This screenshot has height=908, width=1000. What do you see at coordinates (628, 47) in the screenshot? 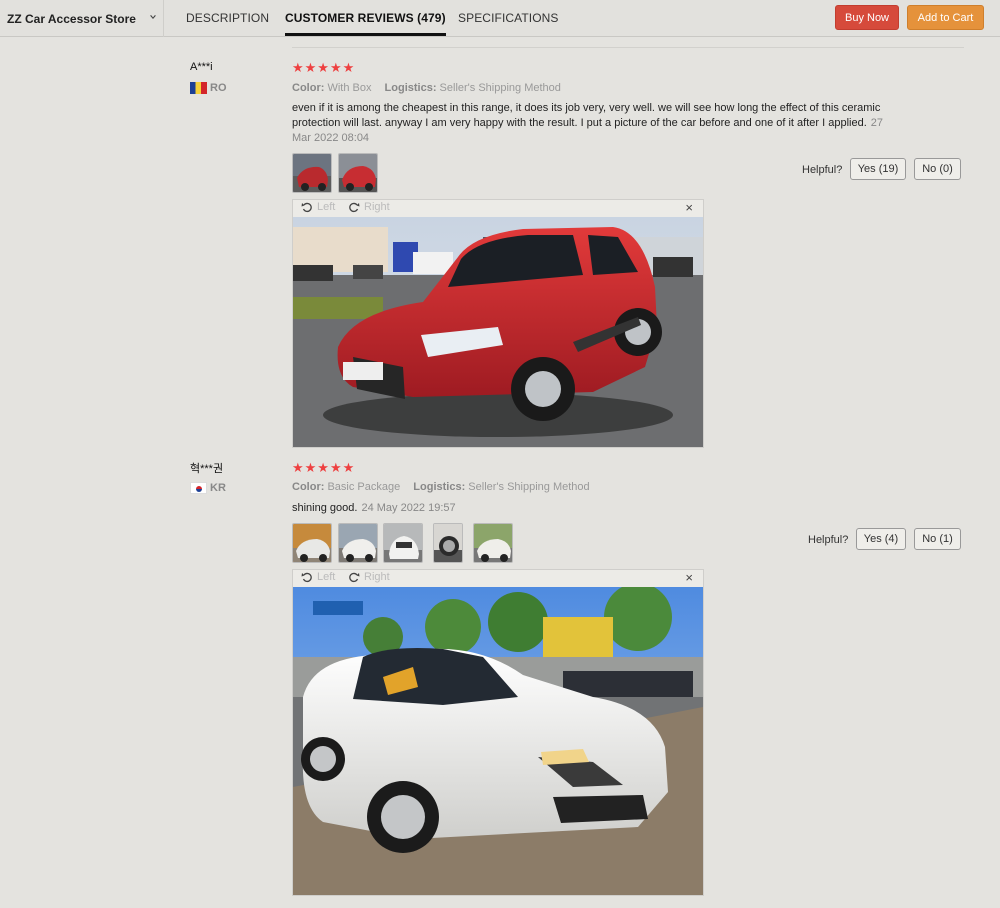
I see `divider` at bounding box center [628, 47].